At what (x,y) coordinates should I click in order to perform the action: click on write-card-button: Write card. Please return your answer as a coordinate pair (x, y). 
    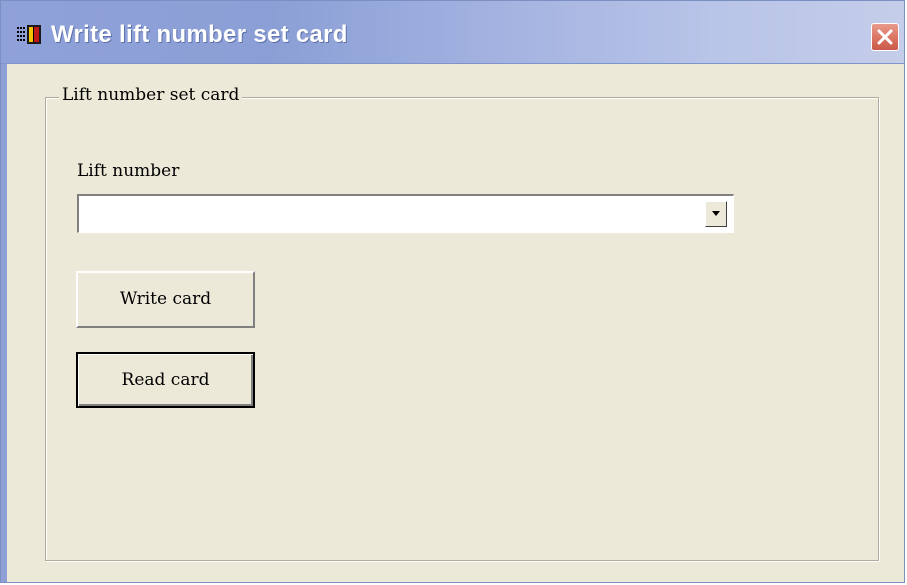
    Looking at the image, I should click on (165, 299).